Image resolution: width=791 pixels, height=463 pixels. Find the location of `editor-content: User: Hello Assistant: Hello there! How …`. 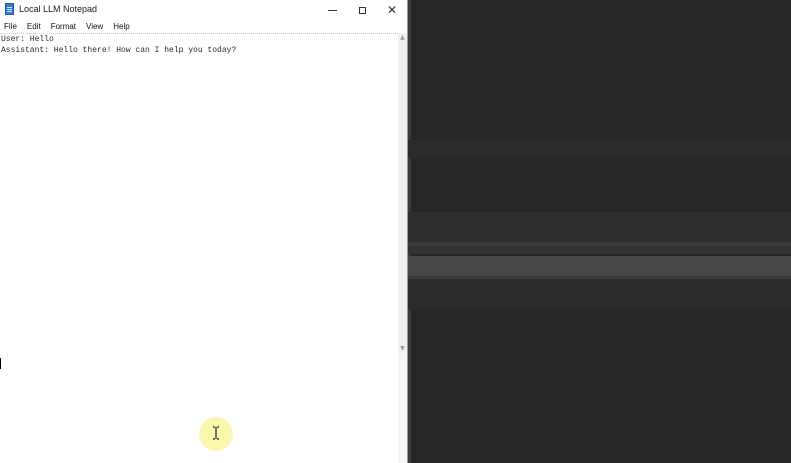

editor-content: User: Hello Assistant: Hello there! How … is located at coordinates (199, 45).